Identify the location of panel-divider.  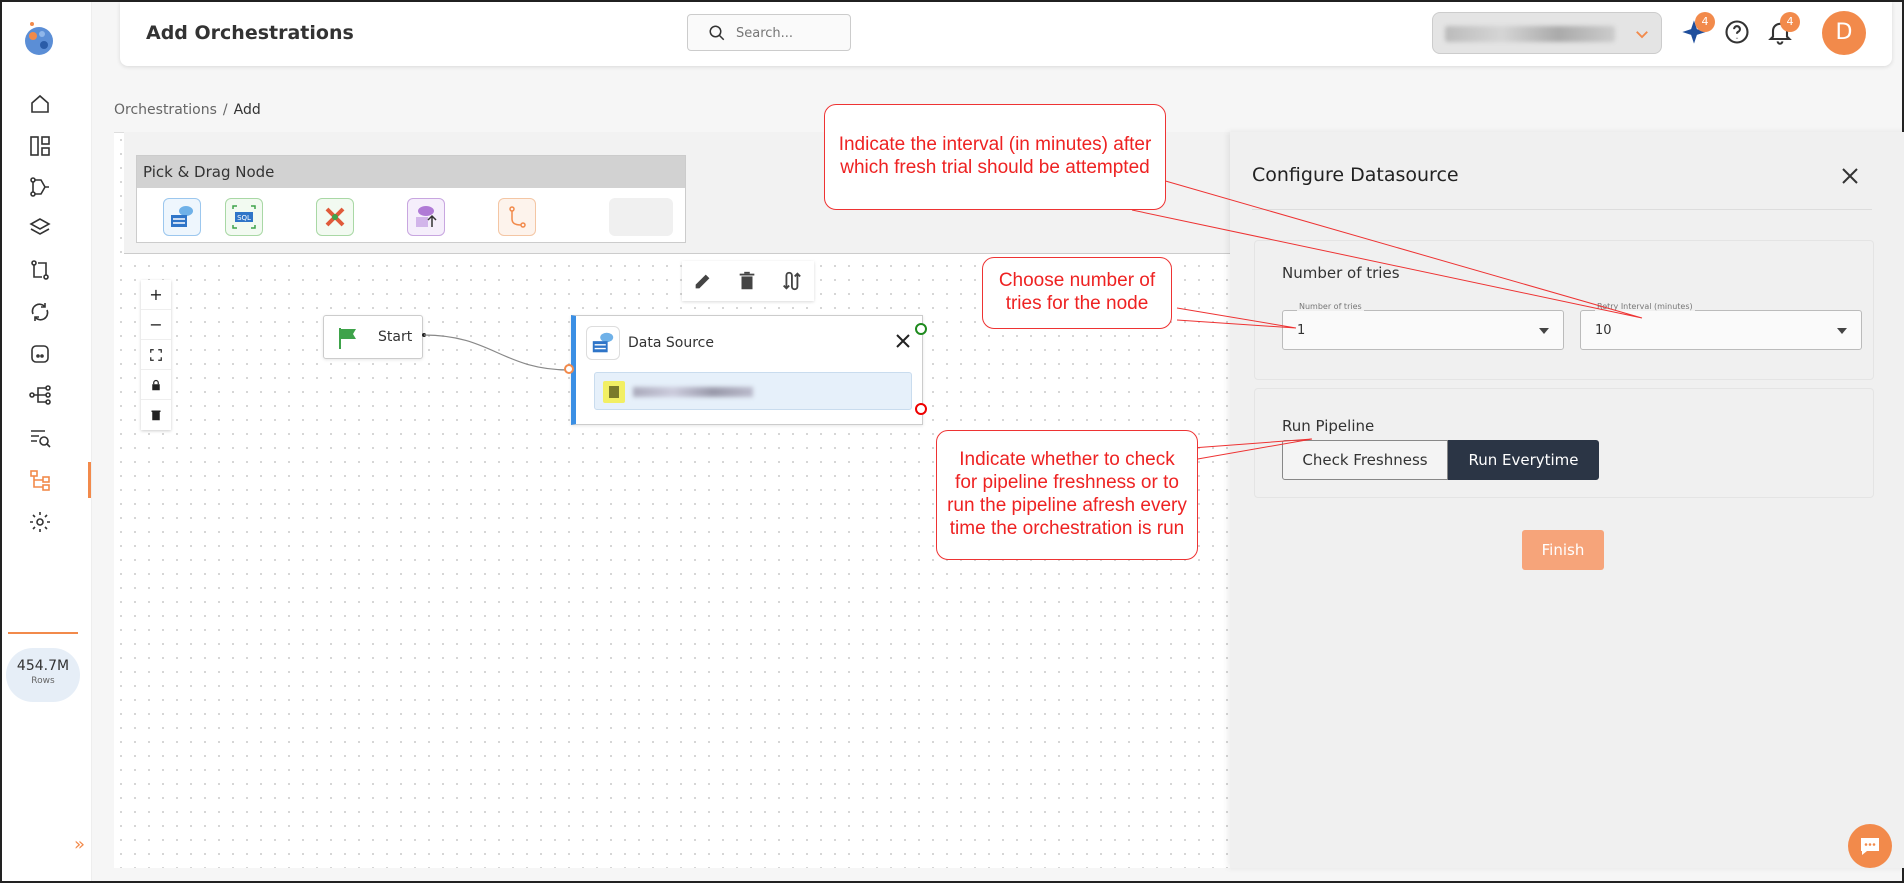
(1562, 209).